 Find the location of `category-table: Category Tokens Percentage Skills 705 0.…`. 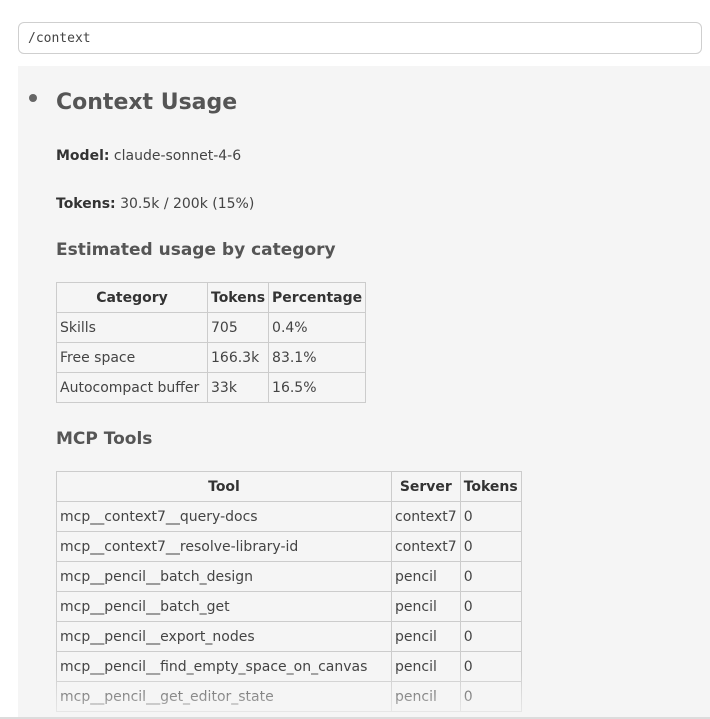

category-table: Category Tokens Percentage Skills 705 0.… is located at coordinates (211, 342).